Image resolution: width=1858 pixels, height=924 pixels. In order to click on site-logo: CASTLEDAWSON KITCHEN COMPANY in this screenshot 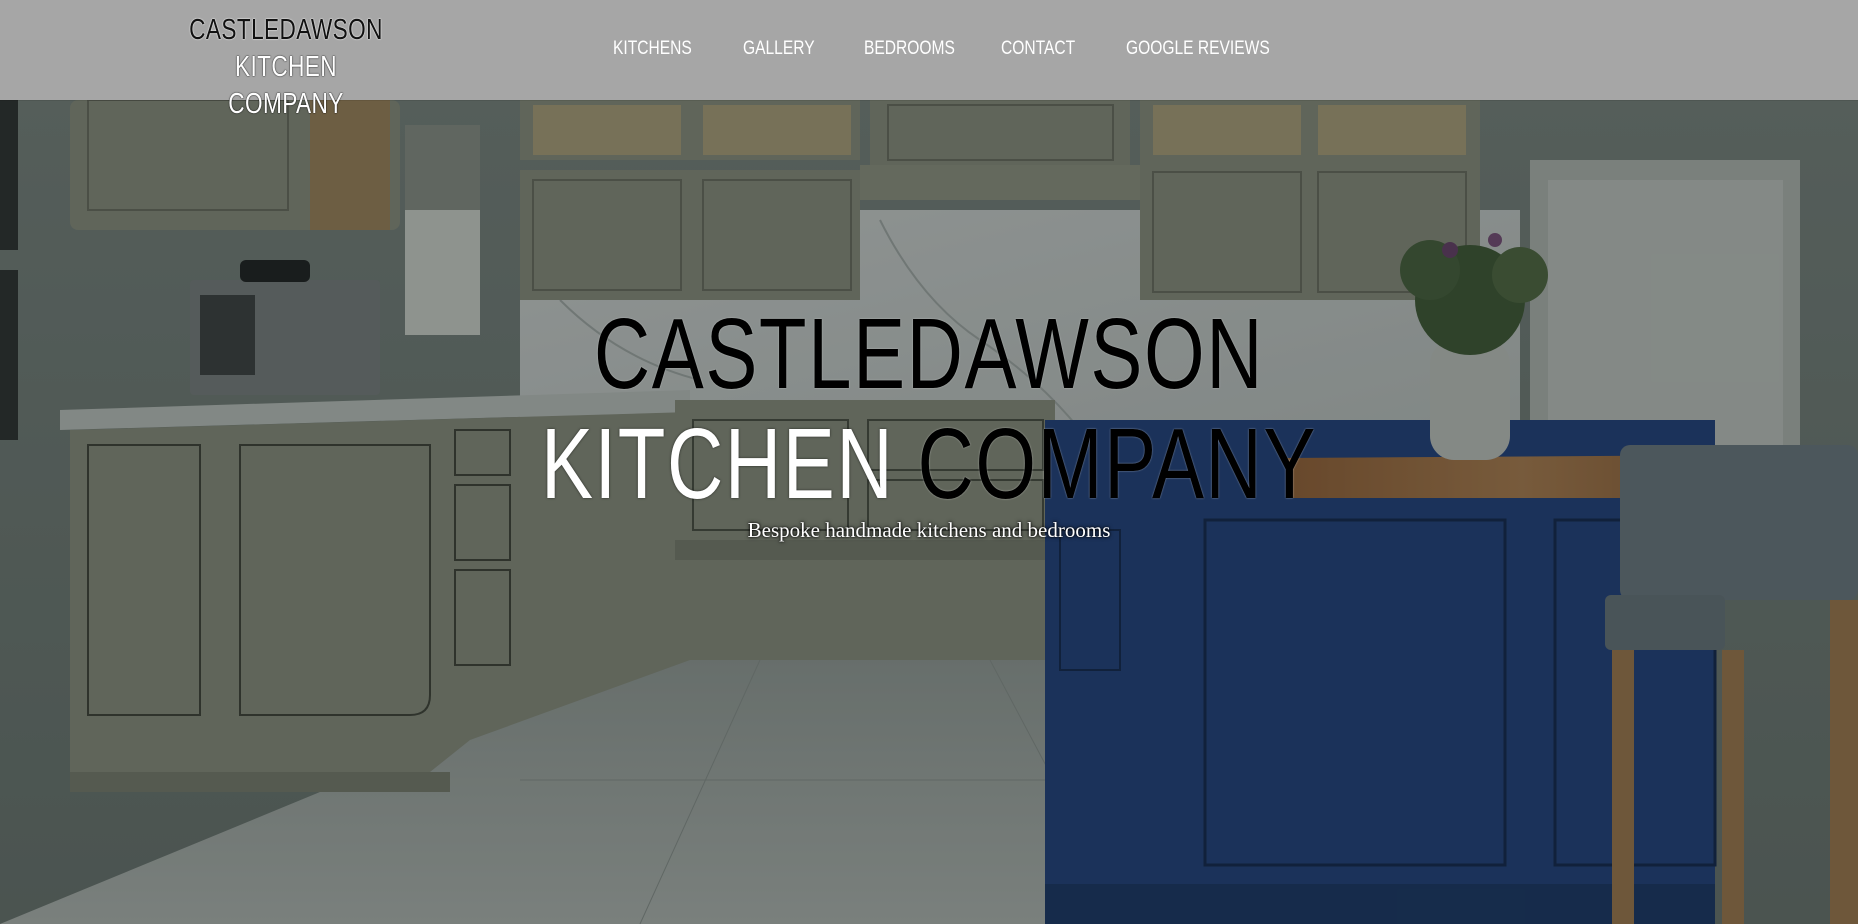, I will do `click(286, 67)`.